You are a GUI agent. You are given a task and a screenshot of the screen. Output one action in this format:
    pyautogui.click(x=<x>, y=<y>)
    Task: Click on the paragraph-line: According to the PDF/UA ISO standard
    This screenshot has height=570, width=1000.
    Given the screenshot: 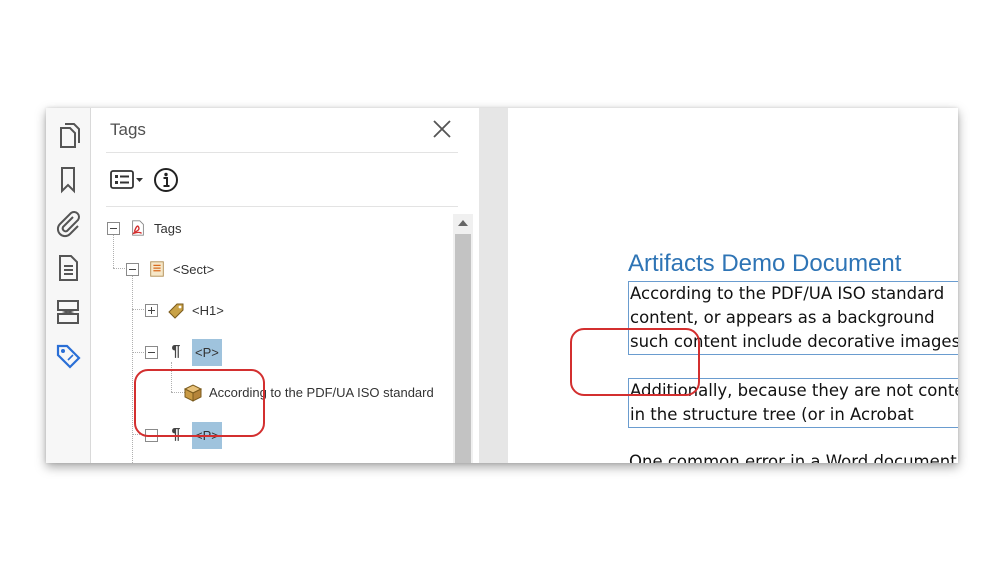 What is the action you would take?
    pyautogui.click(x=787, y=293)
    